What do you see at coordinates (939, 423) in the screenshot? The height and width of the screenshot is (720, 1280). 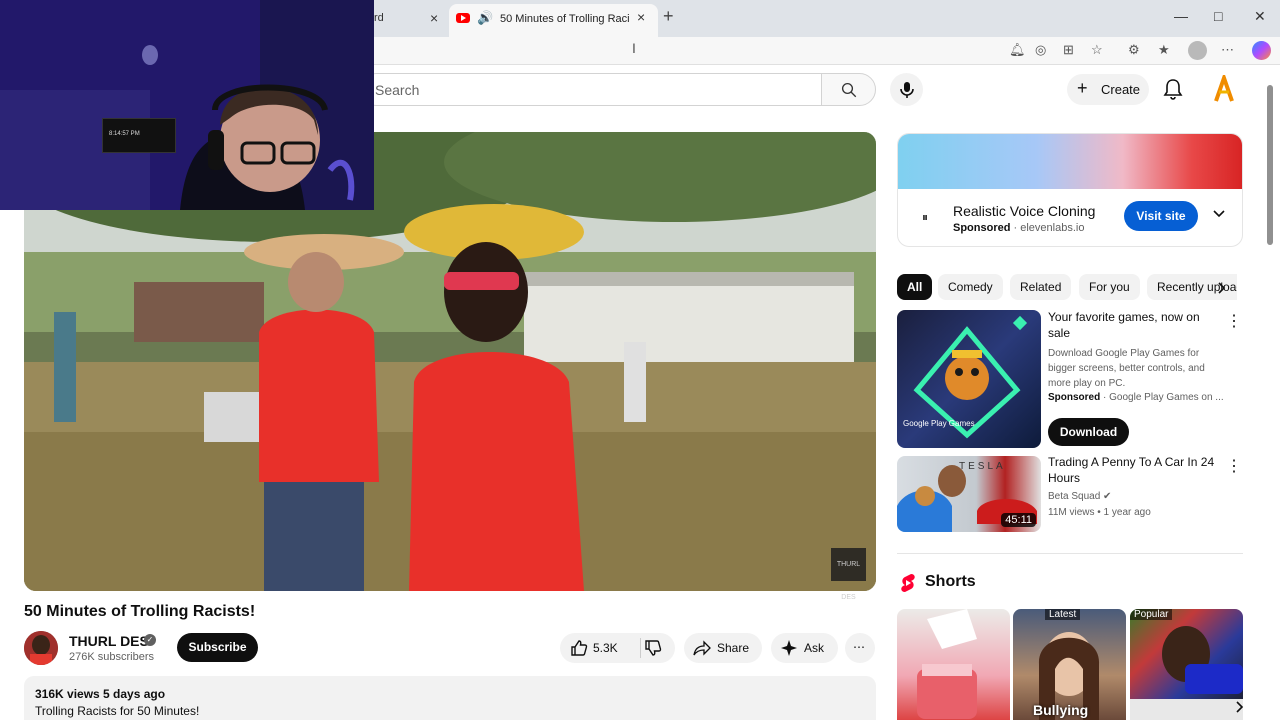 I see `thumbnail-caption: Google Play Games` at bounding box center [939, 423].